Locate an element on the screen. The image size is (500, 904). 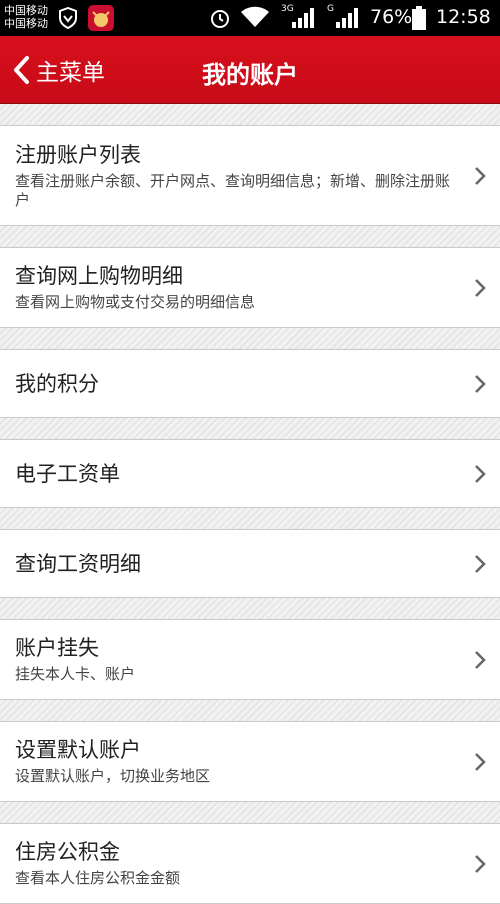
carrier-2: 中国移动 is located at coordinates (26, 23).